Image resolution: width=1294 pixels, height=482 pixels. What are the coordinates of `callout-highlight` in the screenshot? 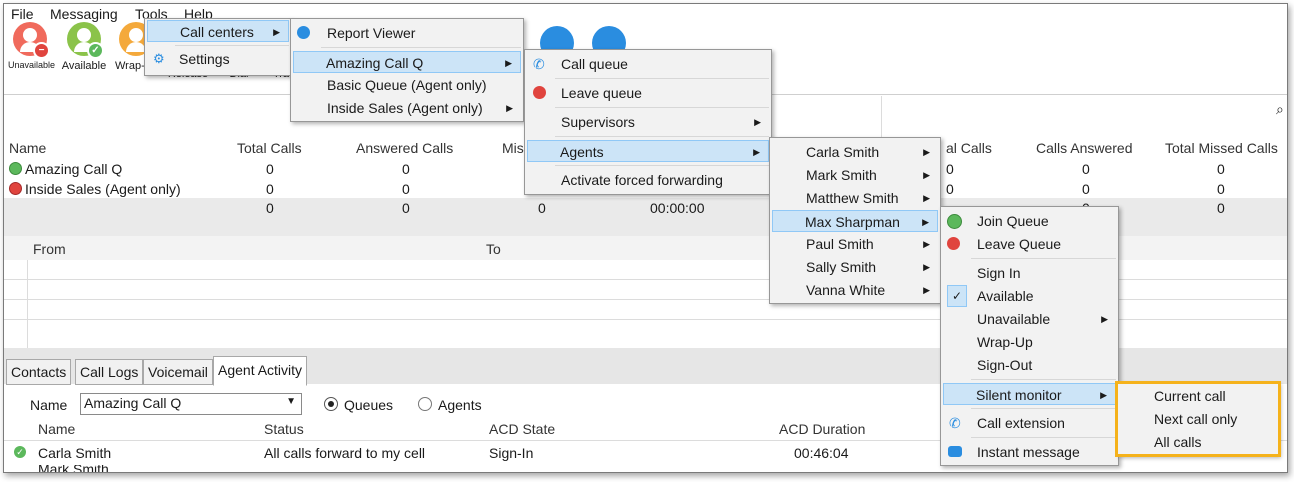 It's located at (1198, 419).